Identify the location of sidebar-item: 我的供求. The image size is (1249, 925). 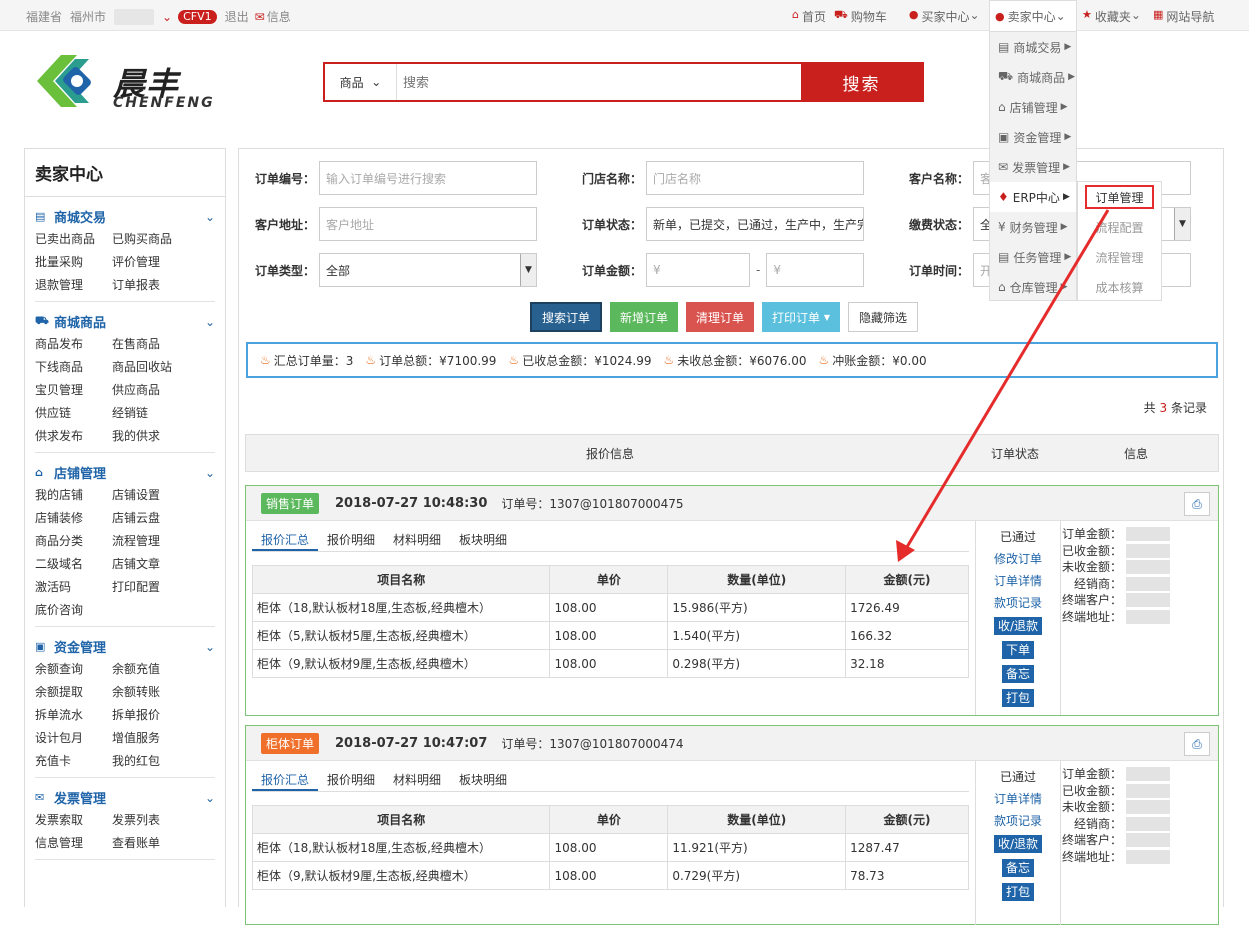
(157, 435).